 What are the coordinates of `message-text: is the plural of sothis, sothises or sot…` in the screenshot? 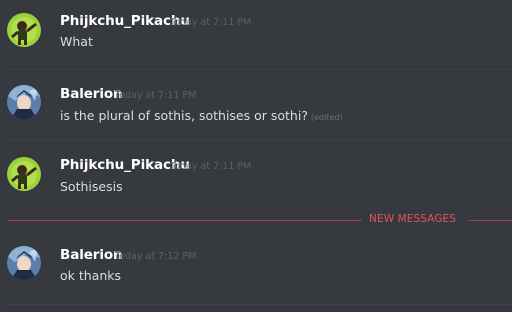 It's located at (201, 115).